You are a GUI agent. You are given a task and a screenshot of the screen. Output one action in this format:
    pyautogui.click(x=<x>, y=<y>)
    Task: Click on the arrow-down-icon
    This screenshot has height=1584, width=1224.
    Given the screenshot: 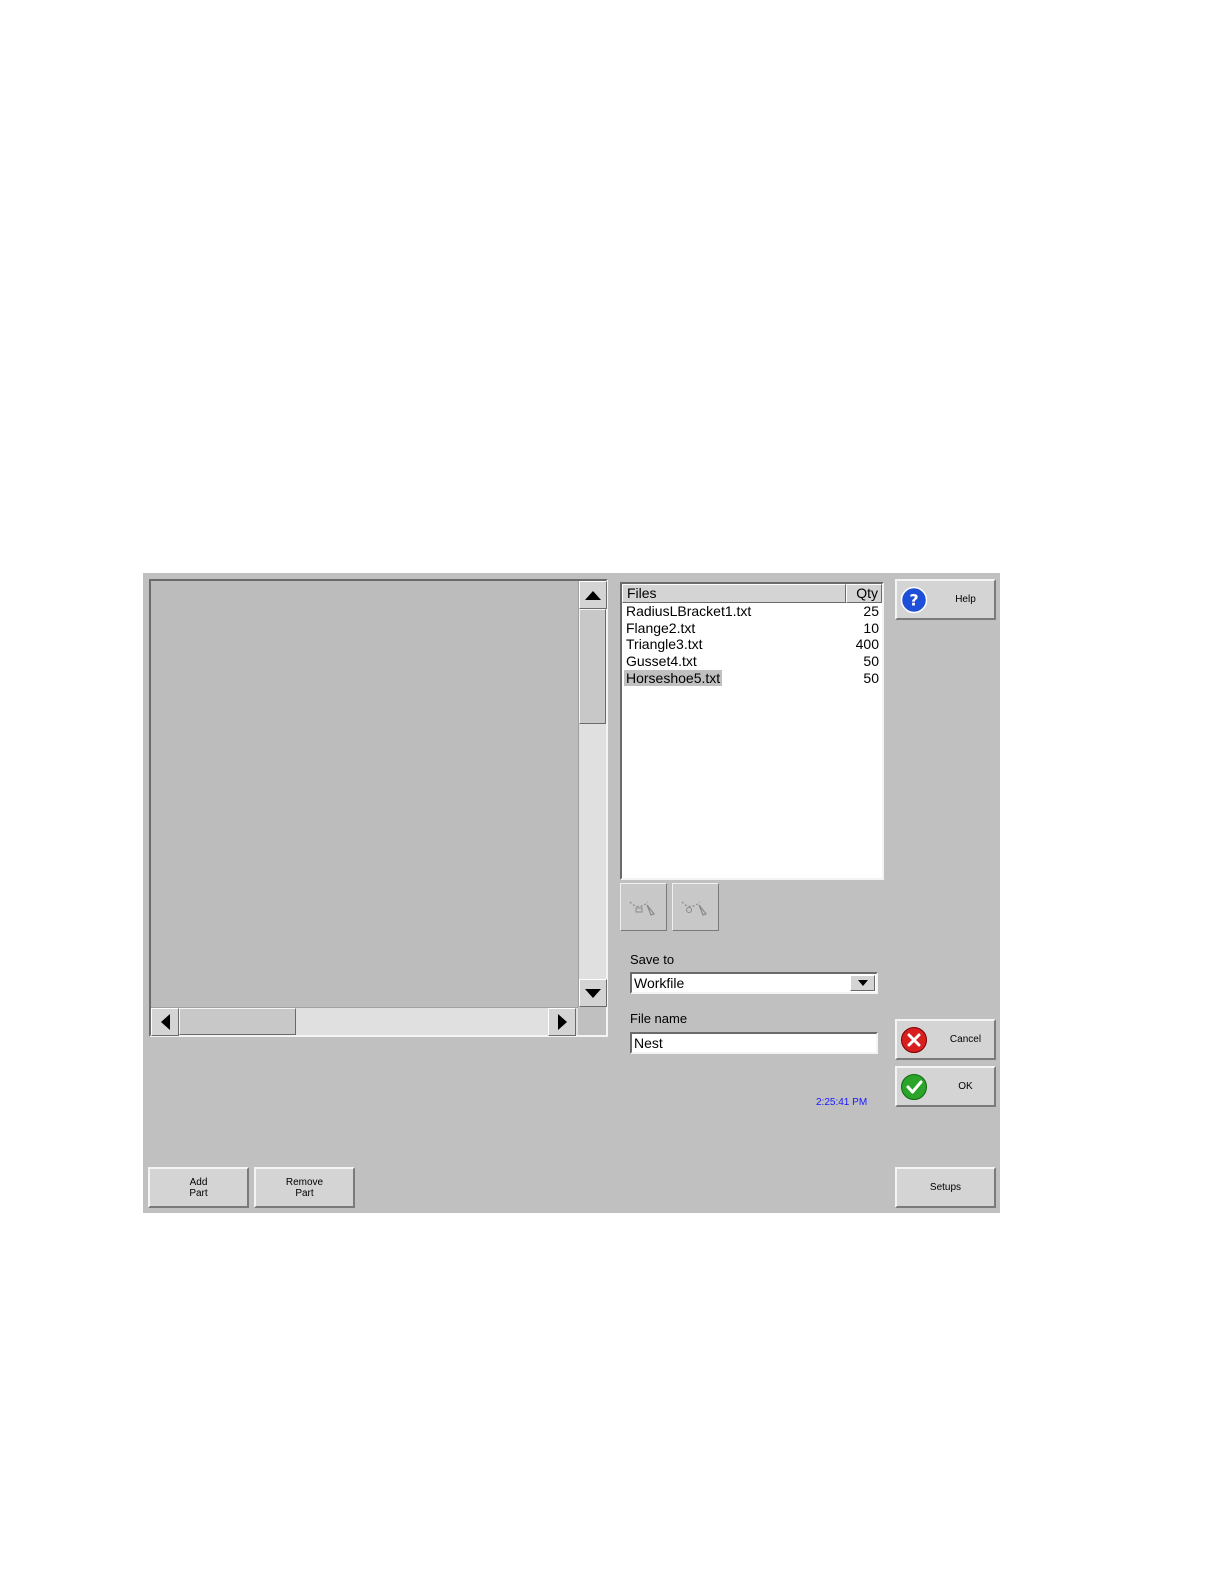 What is the action you would take?
    pyautogui.click(x=593, y=993)
    